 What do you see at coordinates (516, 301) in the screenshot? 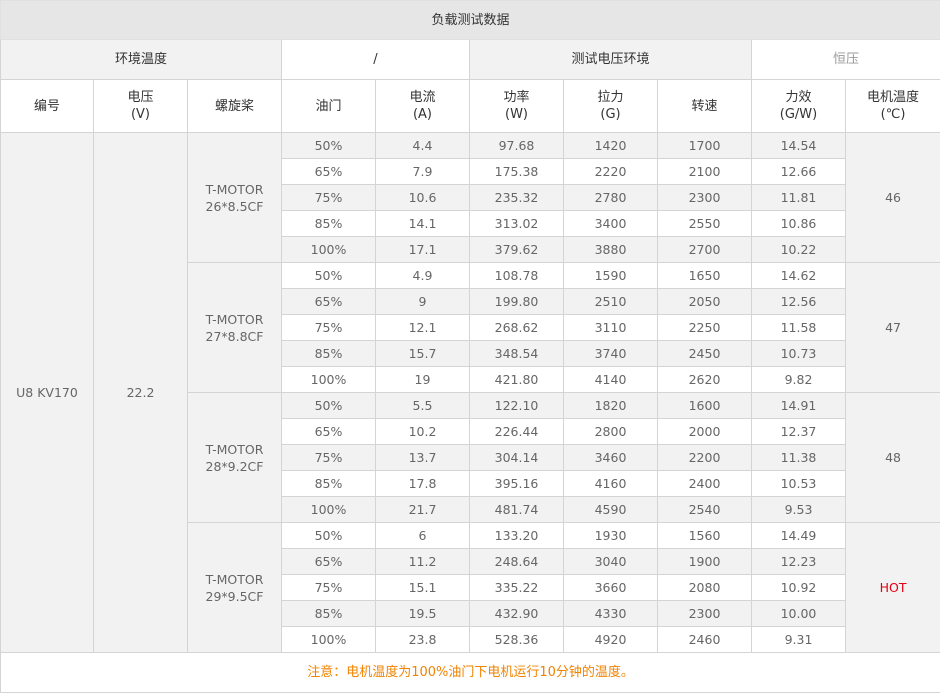
I see `power-cell: 199.80` at bounding box center [516, 301].